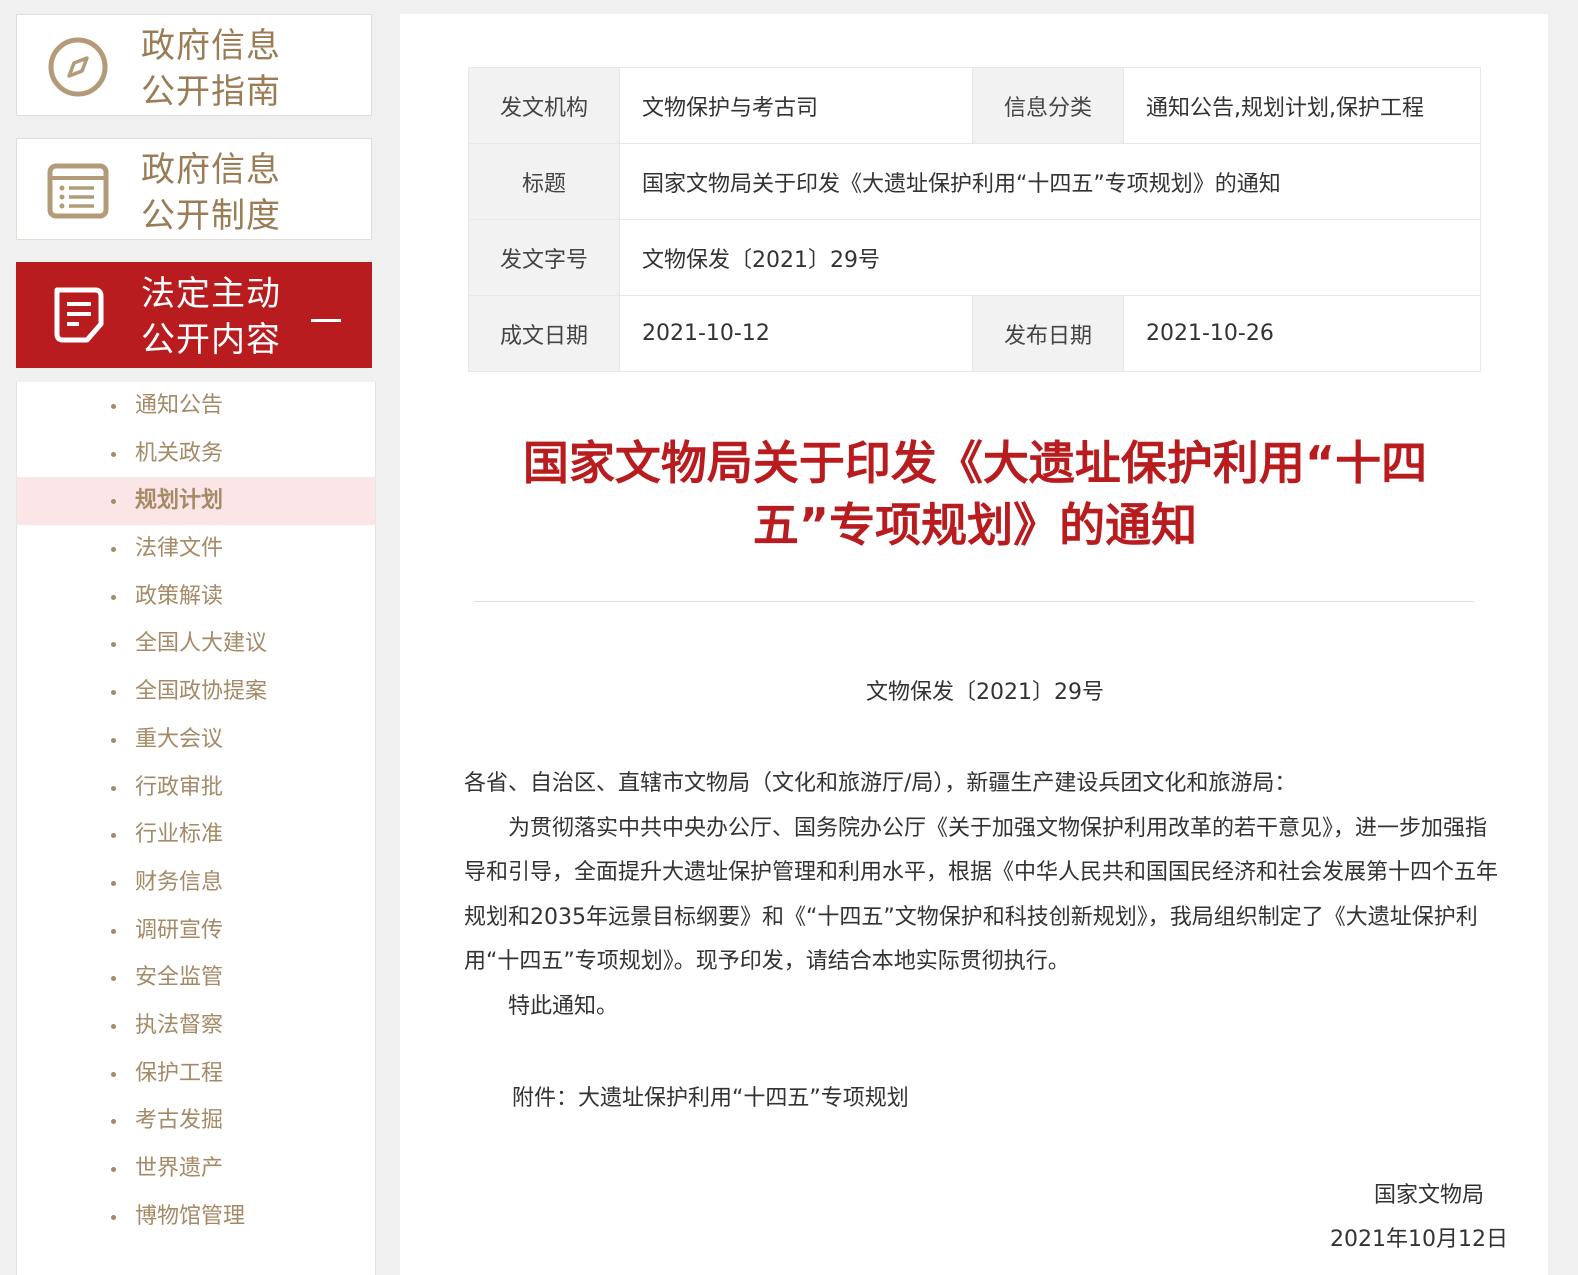 Image resolution: width=1578 pixels, height=1275 pixels. Describe the element at coordinates (196, 549) in the screenshot. I see `submenu-item: 法律文件` at that location.